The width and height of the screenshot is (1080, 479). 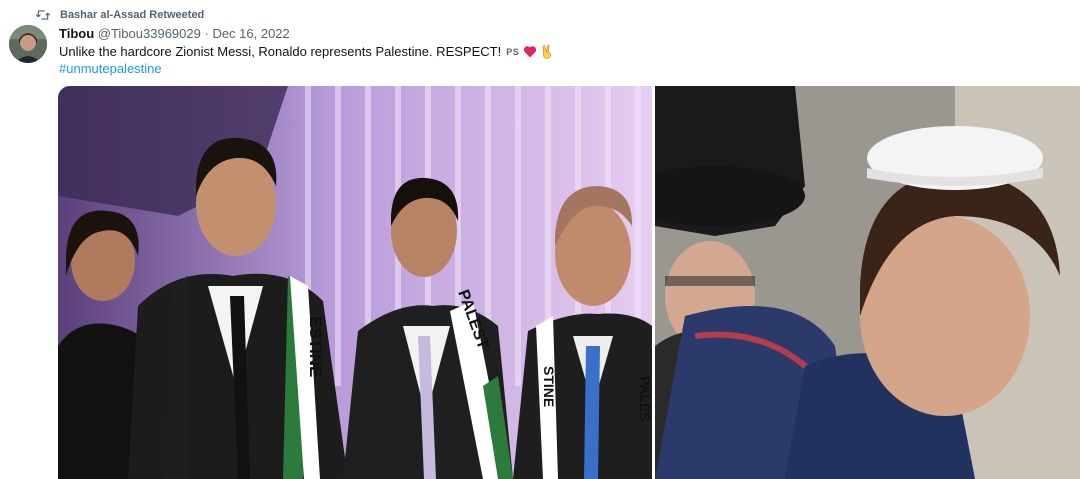 I want to click on author-handle: @Tibou33969029, so click(x=149, y=33).